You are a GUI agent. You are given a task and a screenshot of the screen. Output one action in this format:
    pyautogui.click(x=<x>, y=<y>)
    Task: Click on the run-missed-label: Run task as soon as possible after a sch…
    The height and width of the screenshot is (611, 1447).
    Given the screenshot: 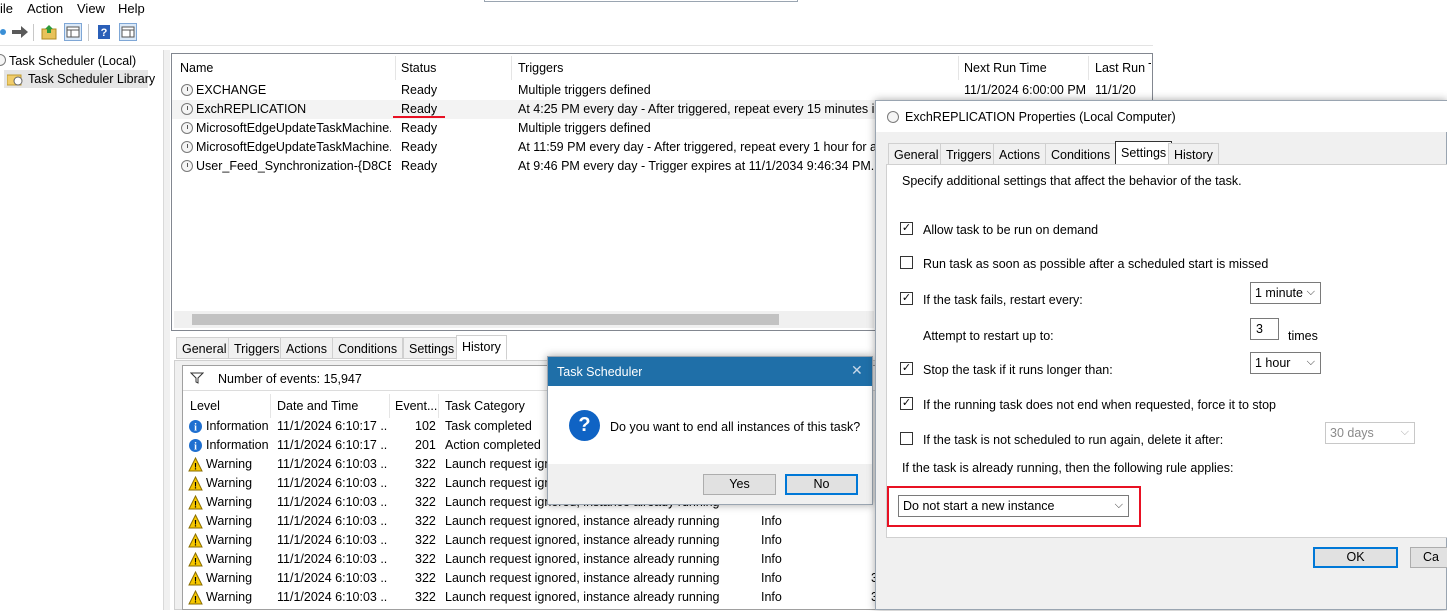 What is the action you would take?
    pyautogui.click(x=1096, y=264)
    